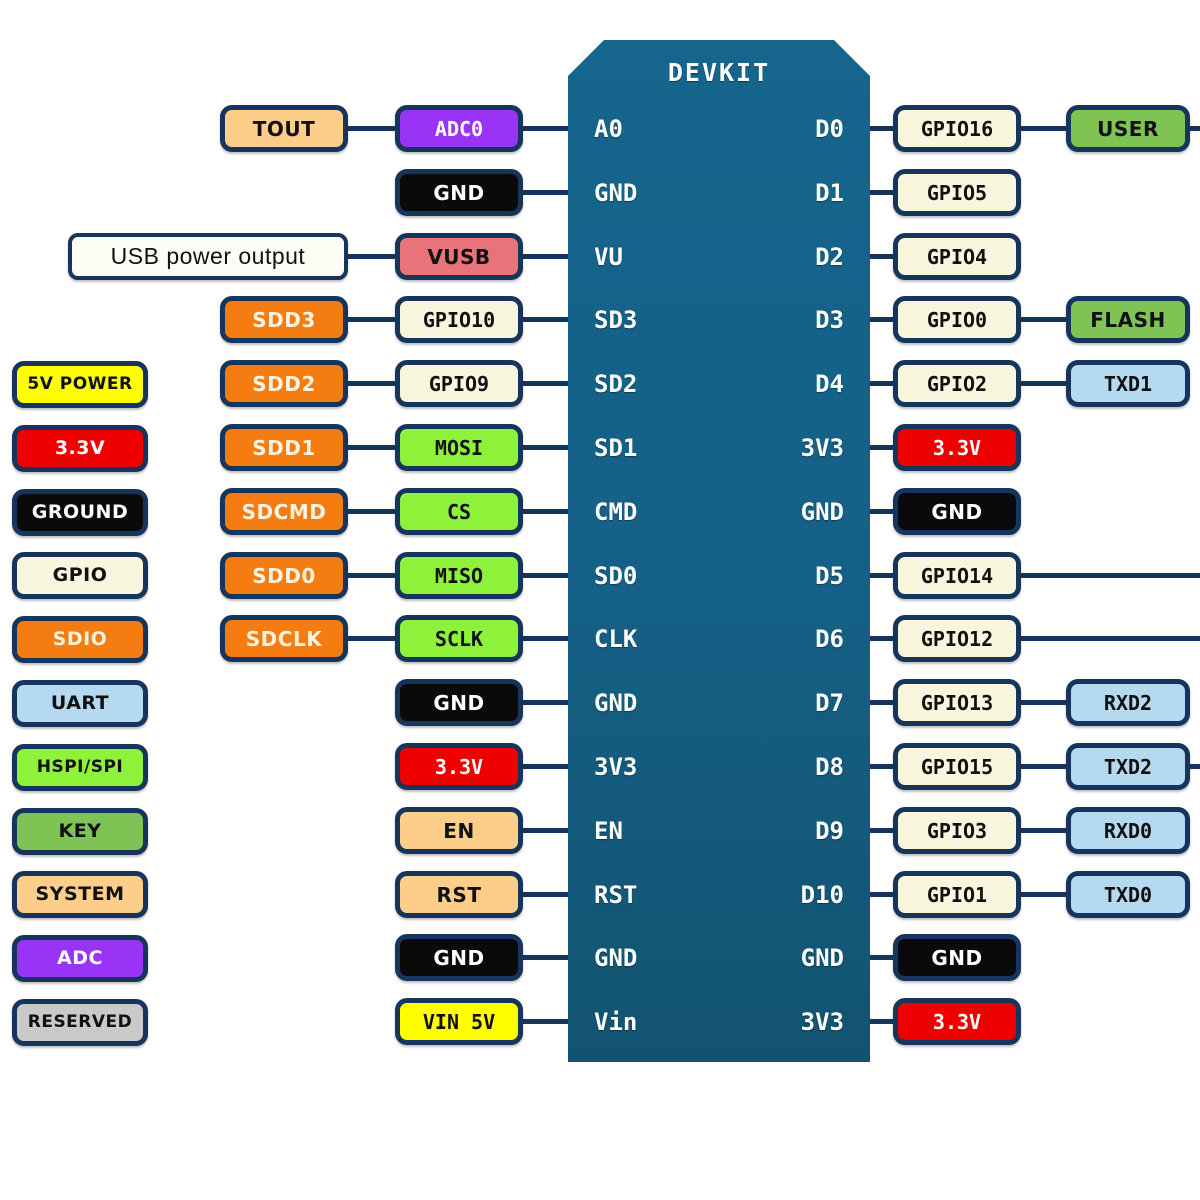  I want to click on left-outer-5-sdd1: SDD1, so click(284, 447).